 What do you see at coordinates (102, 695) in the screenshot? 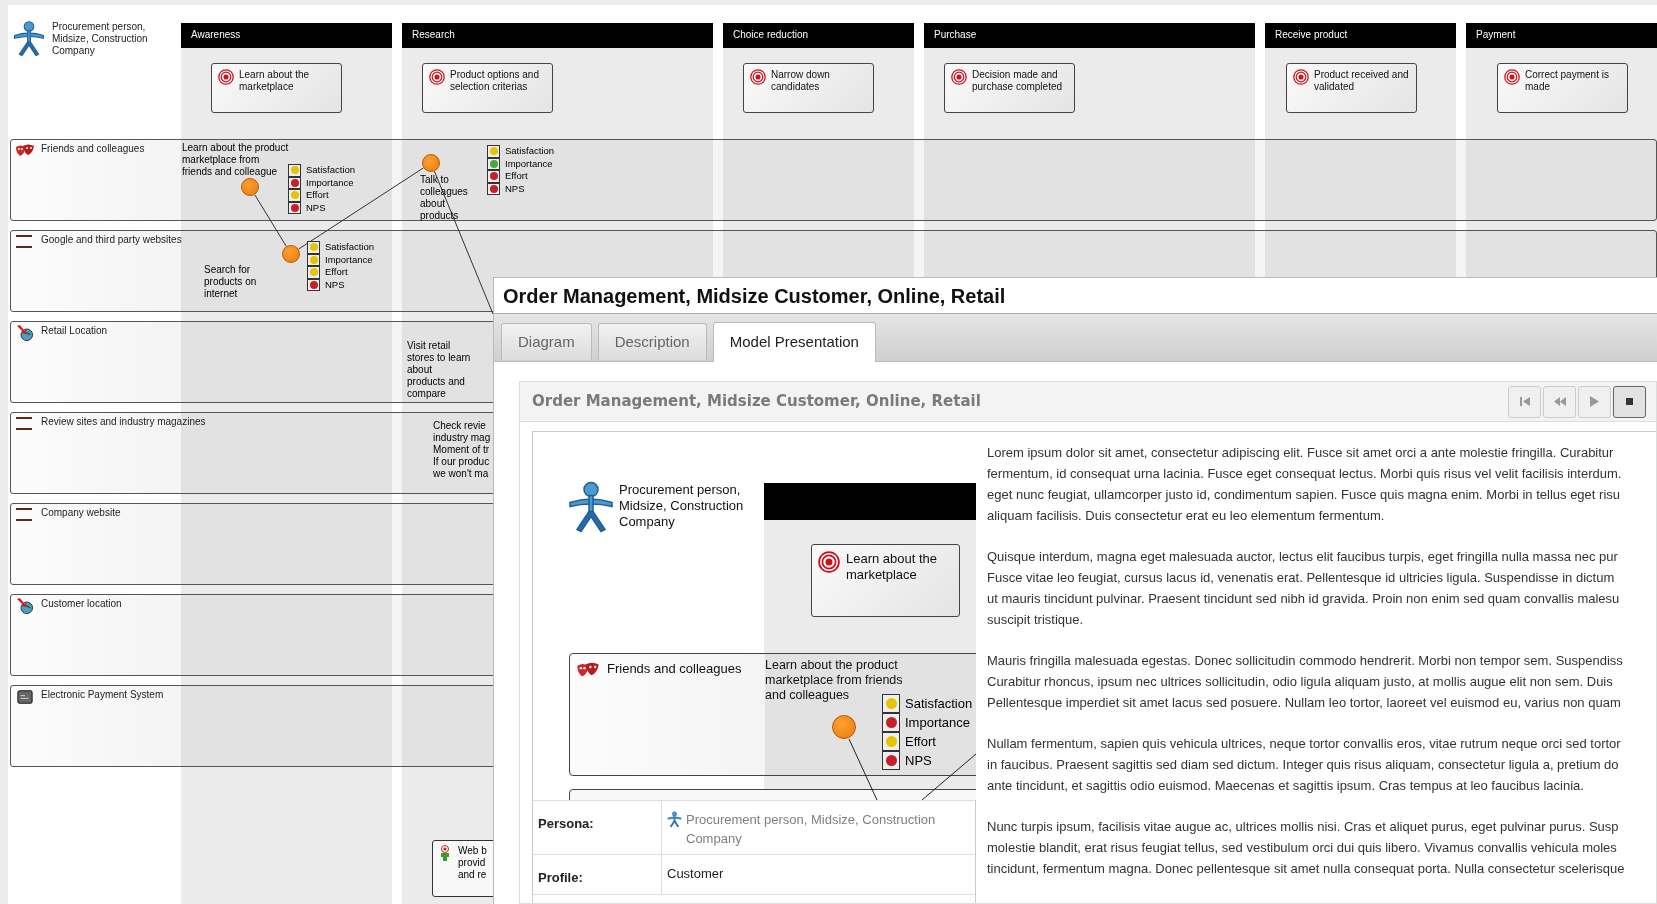
I see `lane-label: Electronic Payment System` at bounding box center [102, 695].